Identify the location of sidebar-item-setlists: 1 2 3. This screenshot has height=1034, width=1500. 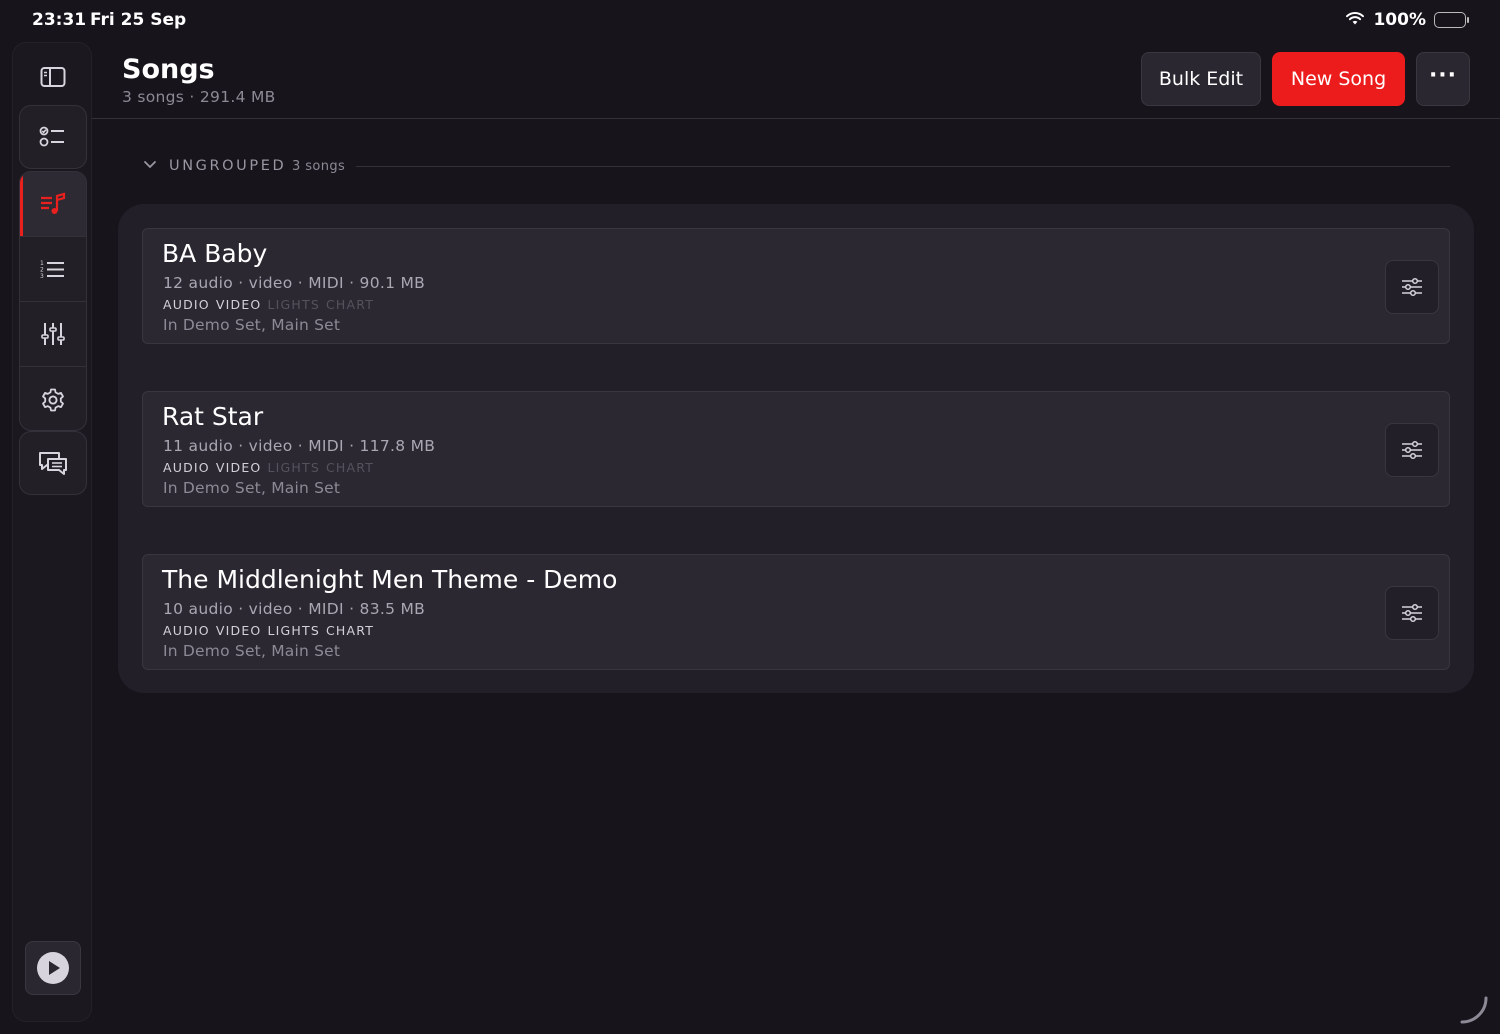
(53, 269).